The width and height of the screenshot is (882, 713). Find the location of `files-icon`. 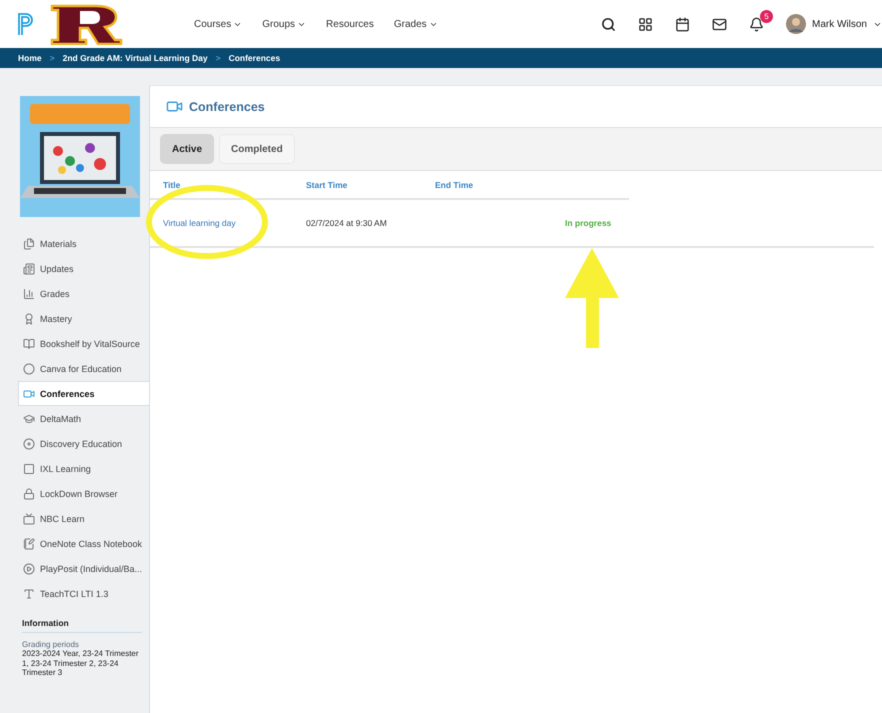

files-icon is located at coordinates (29, 244).